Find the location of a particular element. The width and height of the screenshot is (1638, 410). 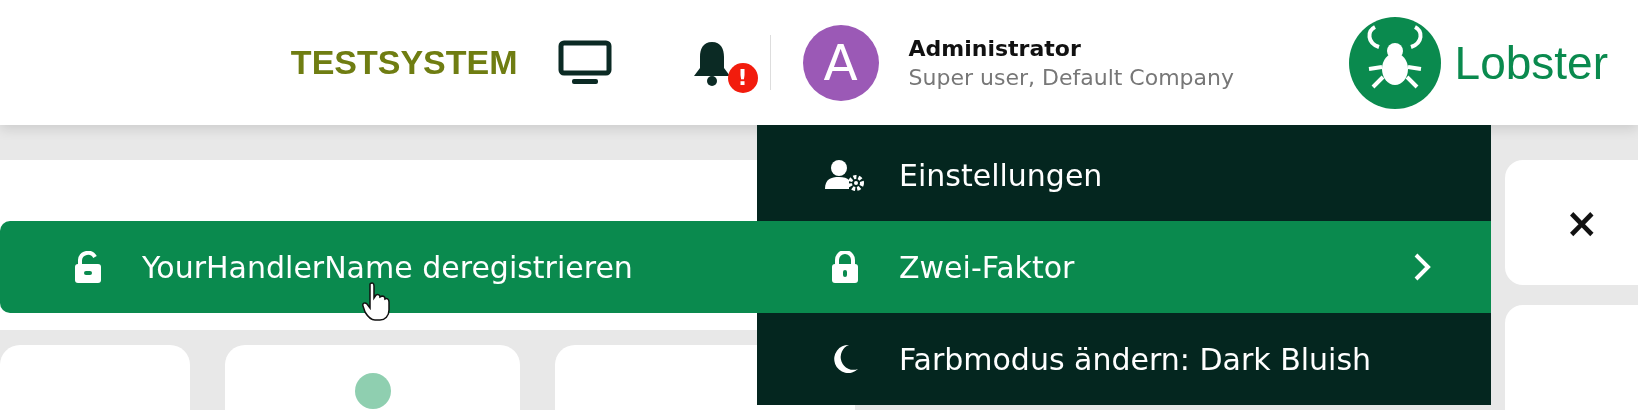

user-settings-icon is located at coordinates (845, 175).